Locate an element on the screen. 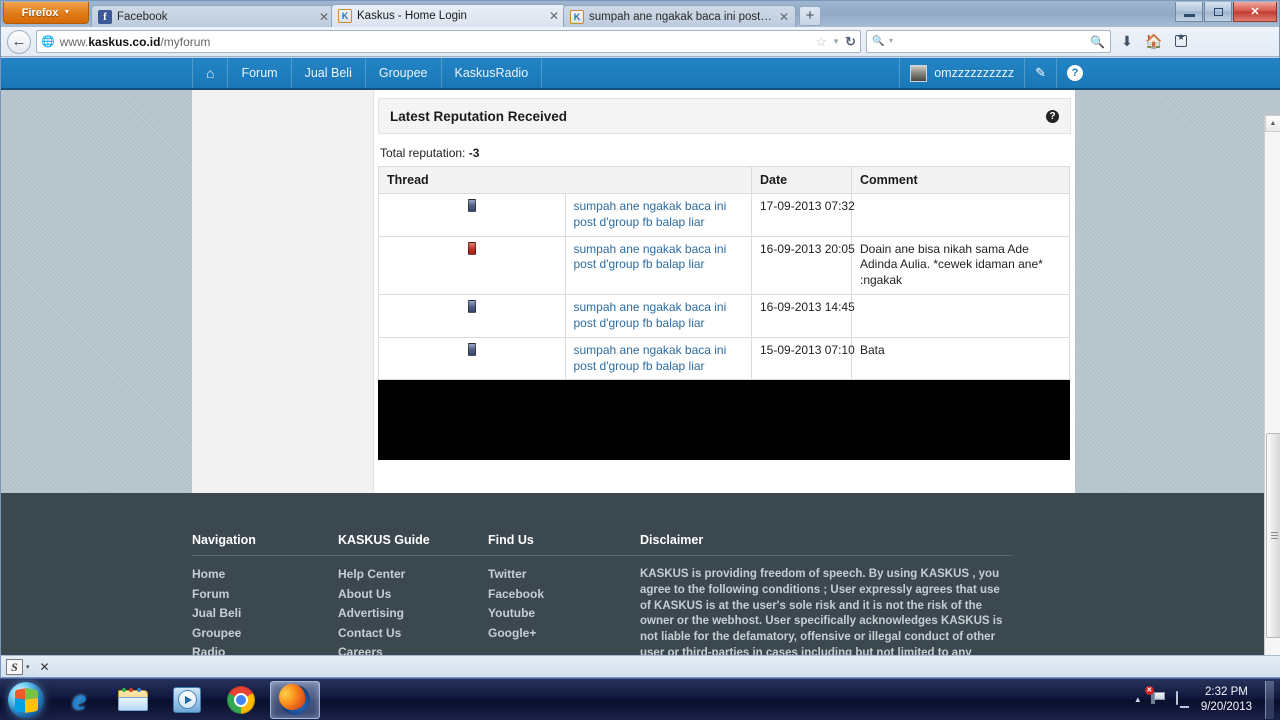 The width and height of the screenshot is (1280, 720). windows-taskbar: e ▲ ✕ 2:32 PM 9/20/2013 is located at coordinates (640, 699).